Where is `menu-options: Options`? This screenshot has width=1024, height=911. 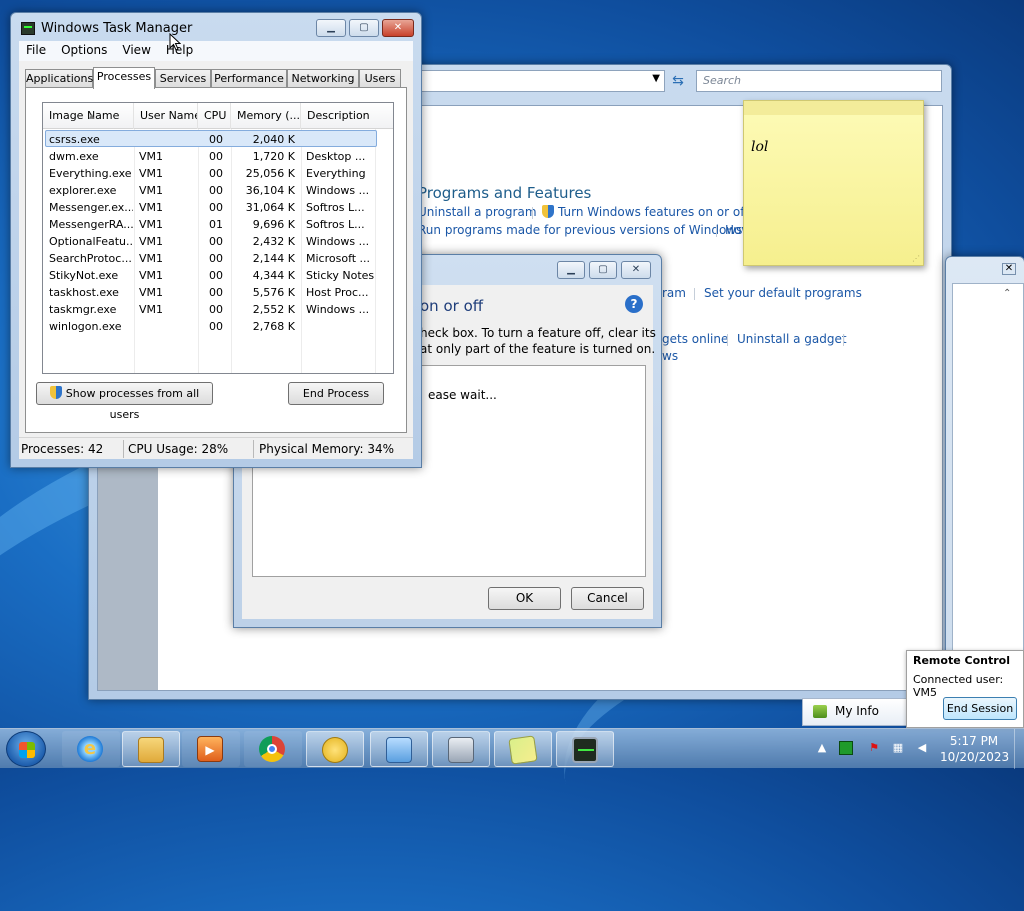 menu-options: Options is located at coordinates (84, 49).